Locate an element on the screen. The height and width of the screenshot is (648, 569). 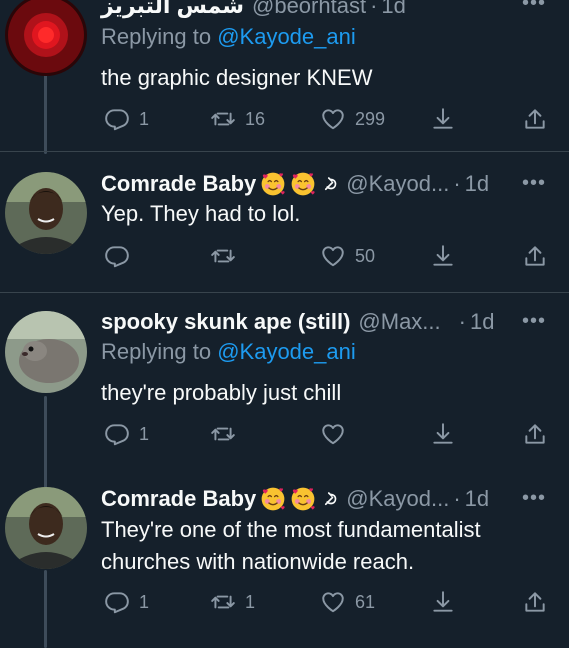
like-button: 299 is located at coordinates (352, 119).